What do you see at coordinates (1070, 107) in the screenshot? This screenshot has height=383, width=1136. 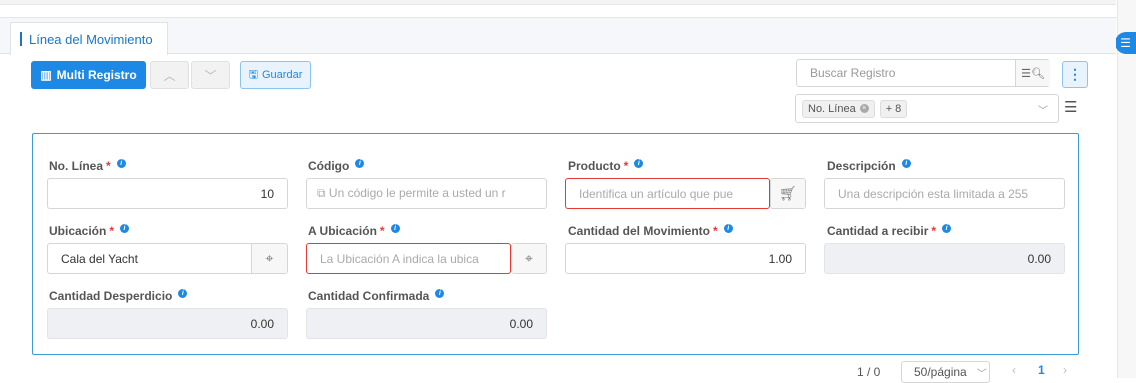 I see `list-view-icon: ☰` at bounding box center [1070, 107].